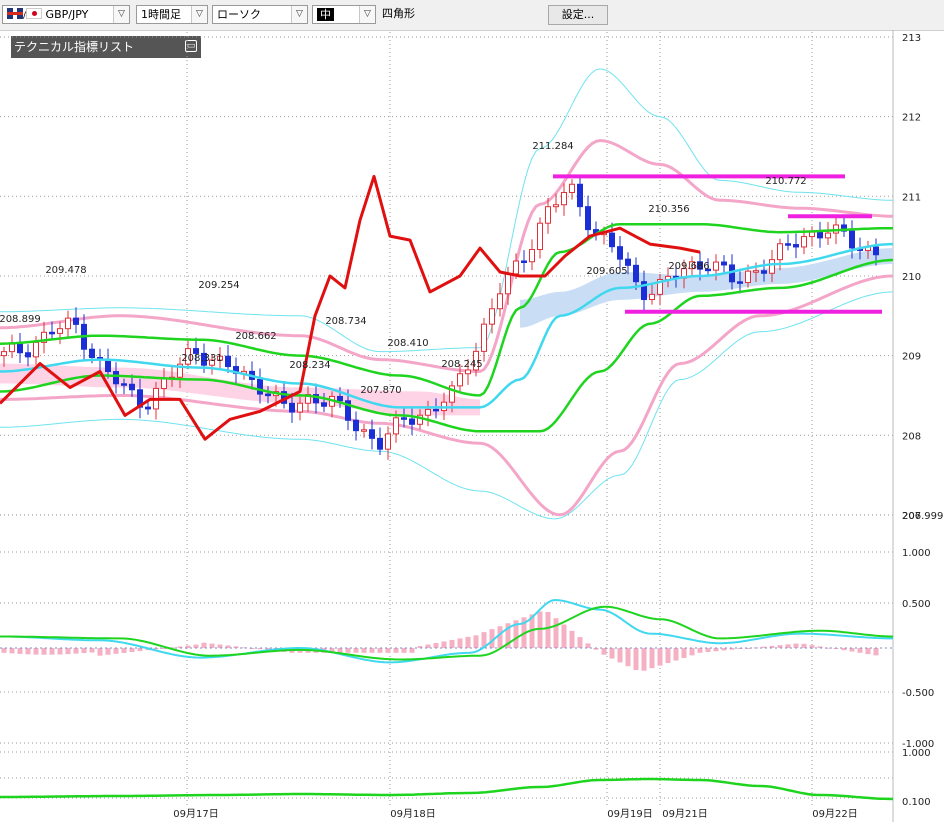 This screenshot has width=944, height=822. What do you see at coordinates (834, 814) in the screenshot?
I see `time-label: 09月22日` at bounding box center [834, 814].